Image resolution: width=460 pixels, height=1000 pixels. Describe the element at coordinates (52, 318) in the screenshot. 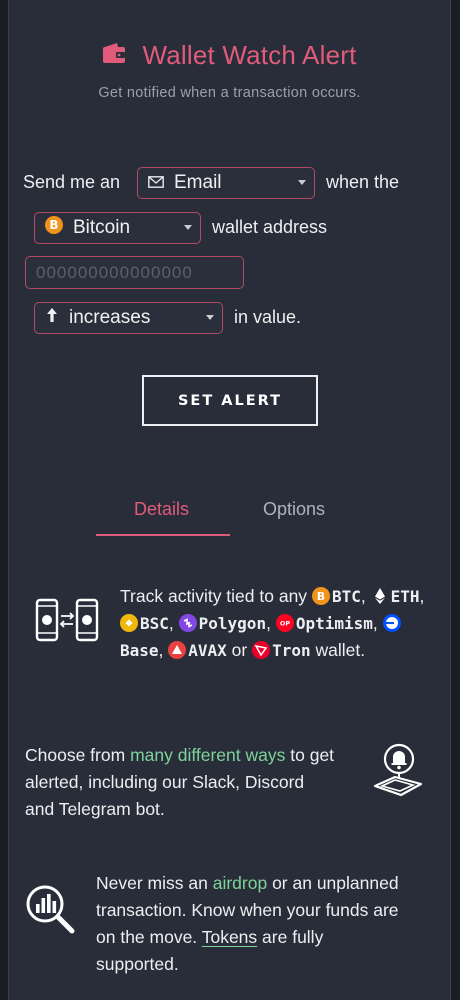

I see `arrow-up-icon` at that location.